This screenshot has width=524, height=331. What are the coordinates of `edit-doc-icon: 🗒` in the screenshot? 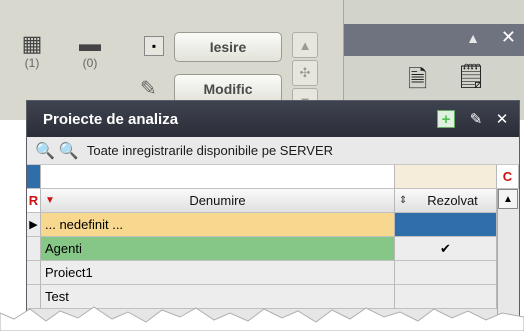 It's located at (471, 76).